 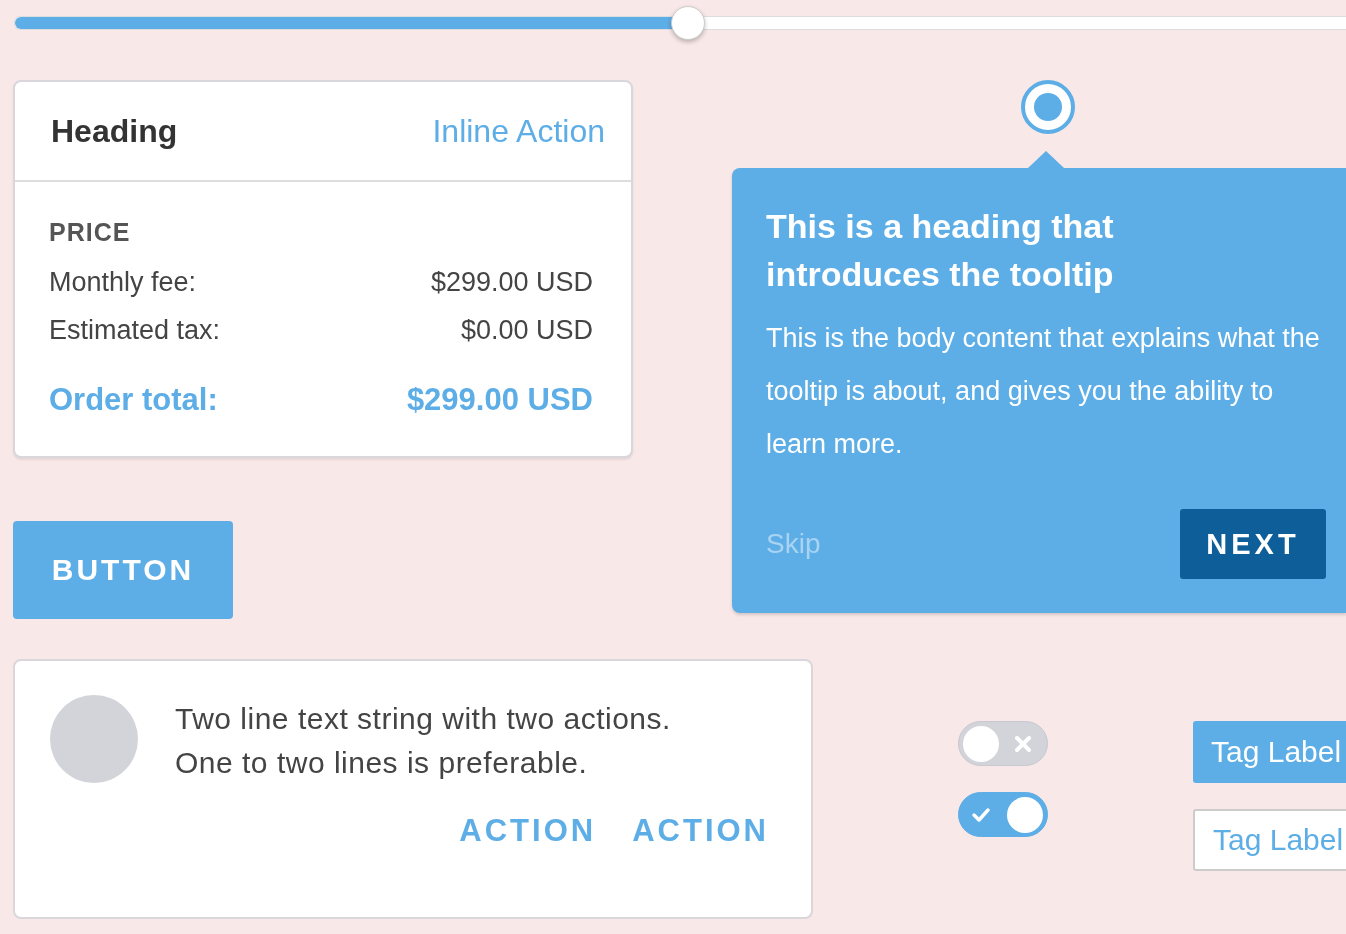 I want to click on primary-button: BUTTON, so click(x=123, y=570).